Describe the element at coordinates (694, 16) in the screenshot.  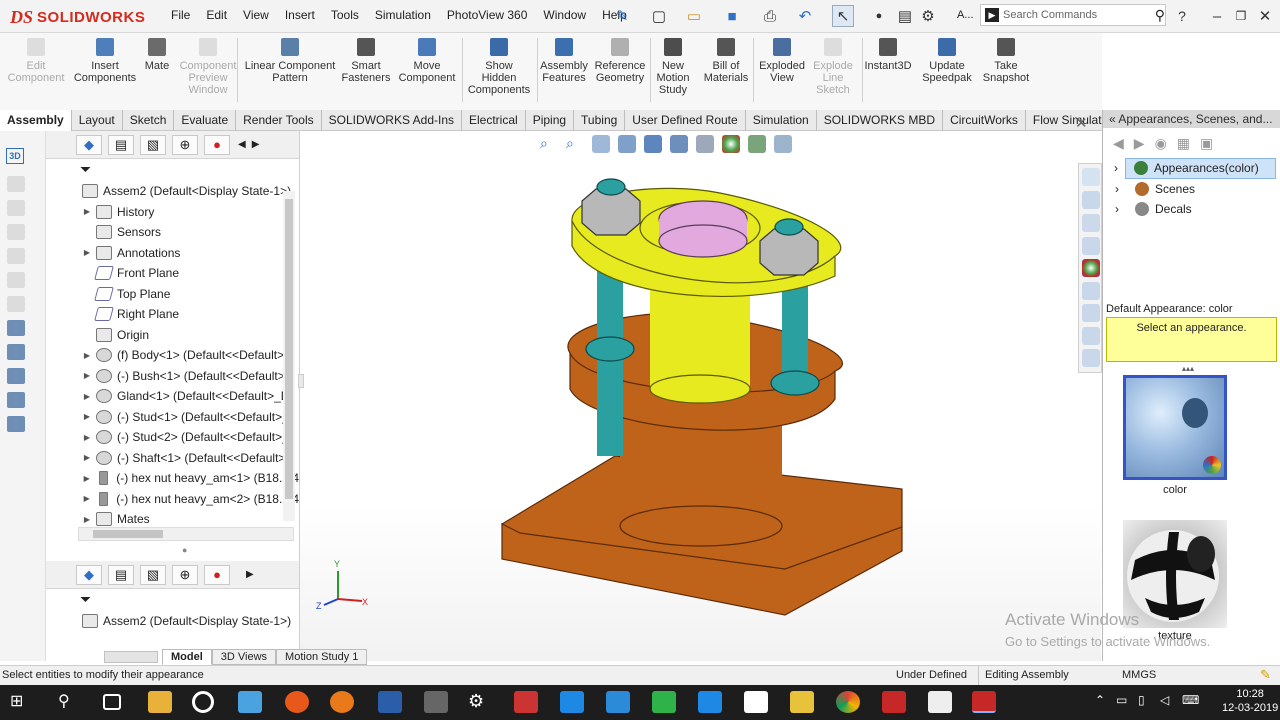
I see `open-folder-icon: ▭` at that location.